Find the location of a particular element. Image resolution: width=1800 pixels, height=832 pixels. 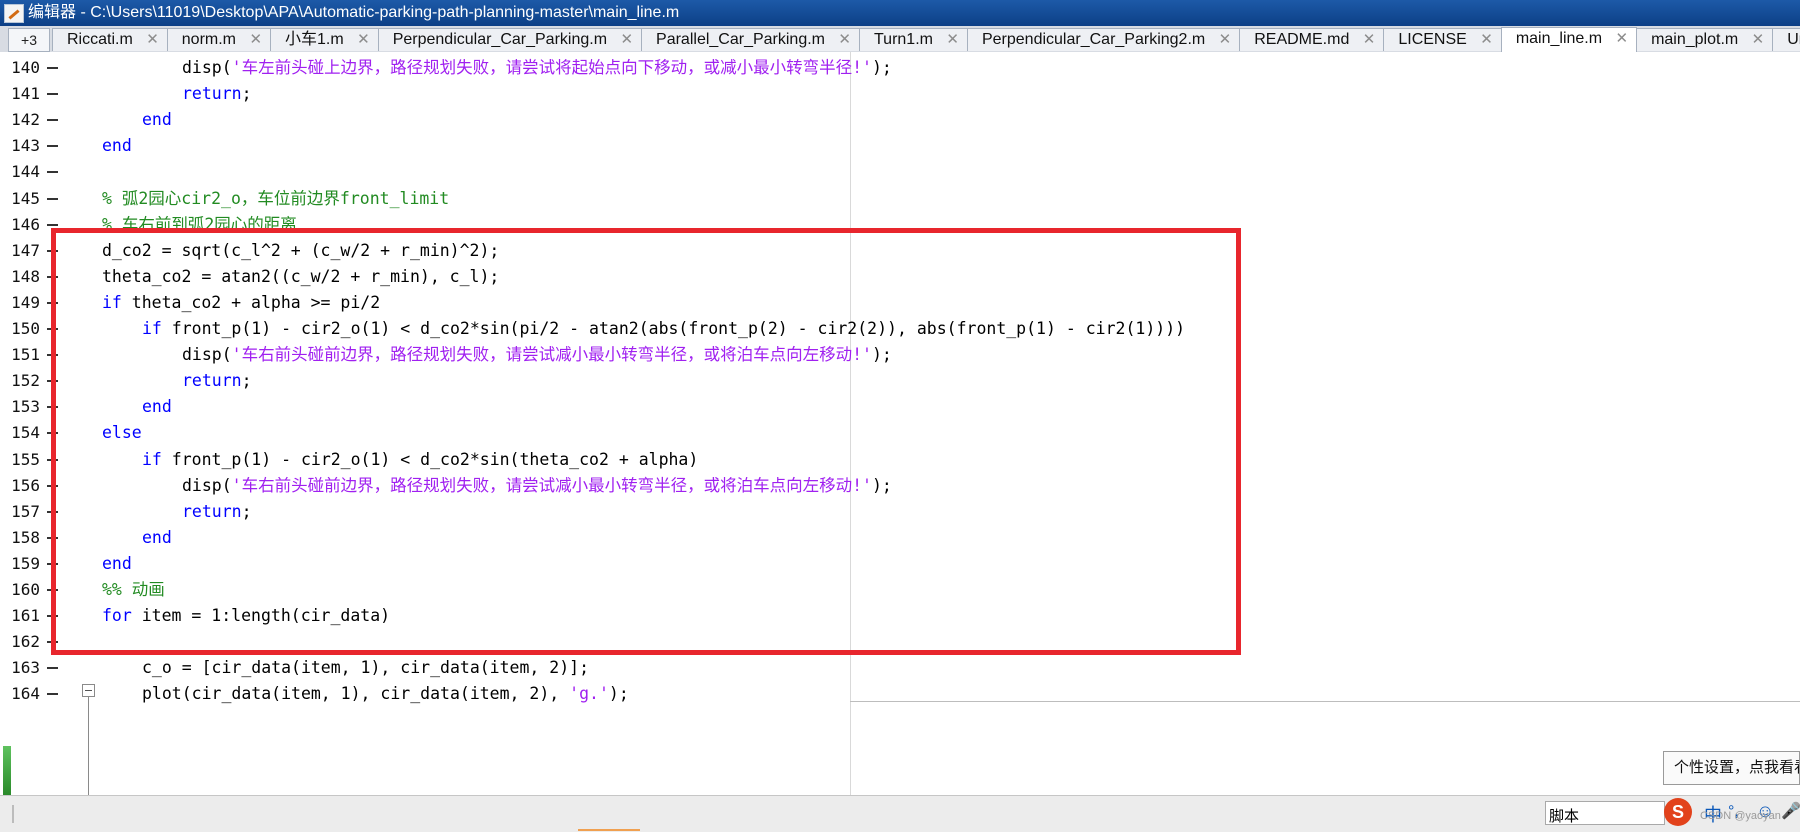

status-bar: 脚本 is located at coordinates (900, 813).